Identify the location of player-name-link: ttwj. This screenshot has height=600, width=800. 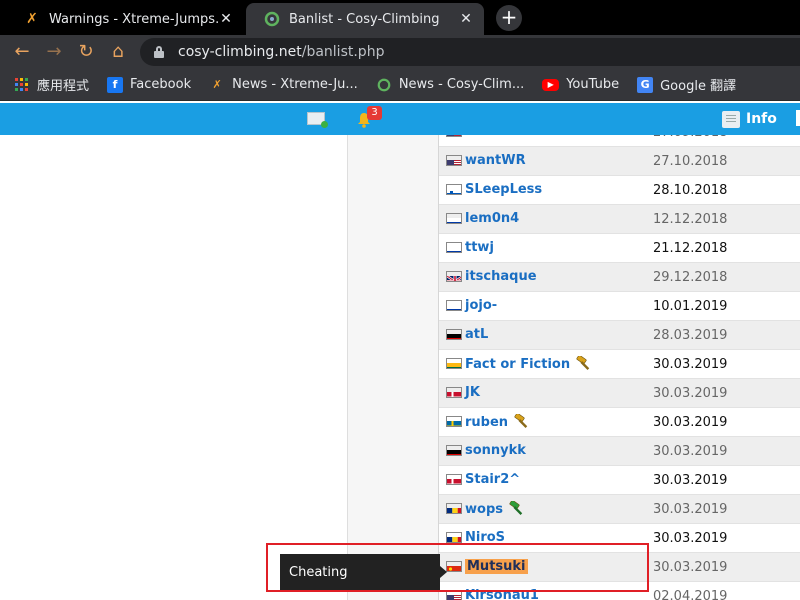
(479, 247).